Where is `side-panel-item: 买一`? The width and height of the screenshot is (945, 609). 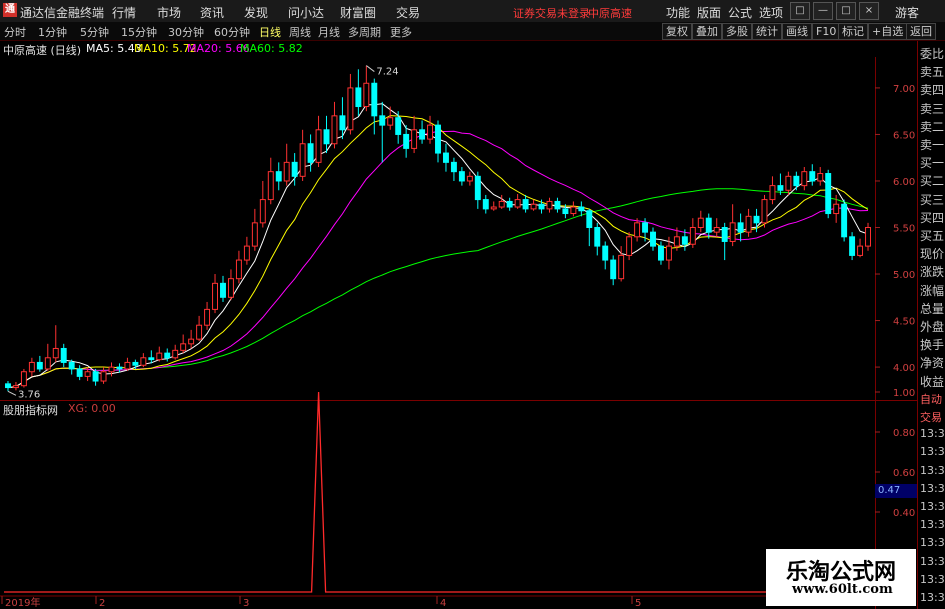
side-panel-item: 买一 is located at coordinates (932, 163).